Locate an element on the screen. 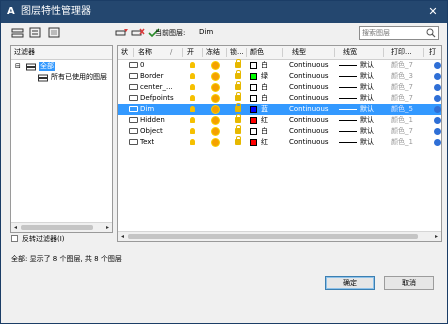 The width and height of the screenshot is (448, 324). plot-style: 颜色_5 is located at coordinates (402, 109).